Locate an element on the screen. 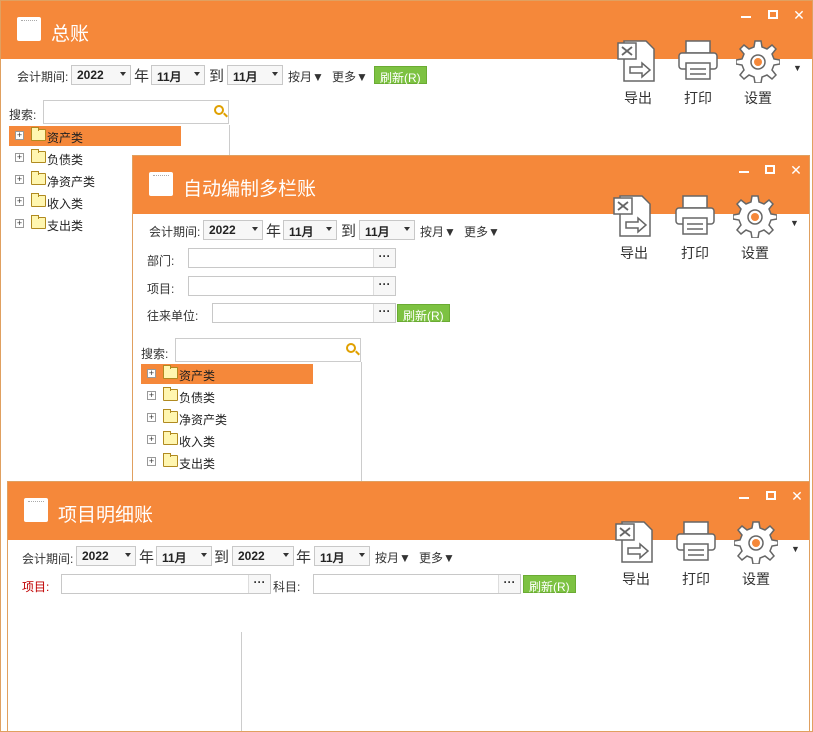  window-icon is located at coordinates (36, 510).